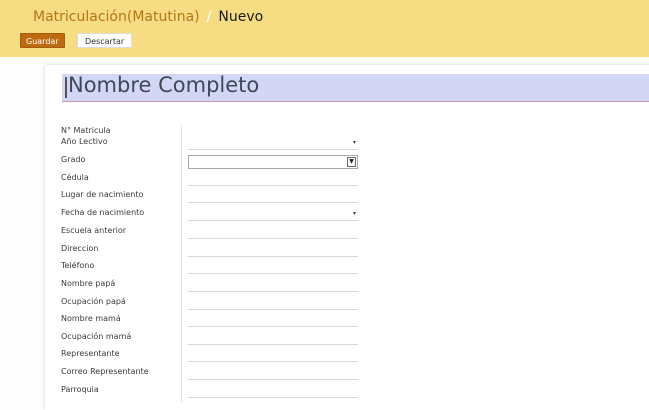 The image size is (649, 410). Describe the element at coordinates (90, 353) in the screenshot. I see `label-representante: Representante` at that location.